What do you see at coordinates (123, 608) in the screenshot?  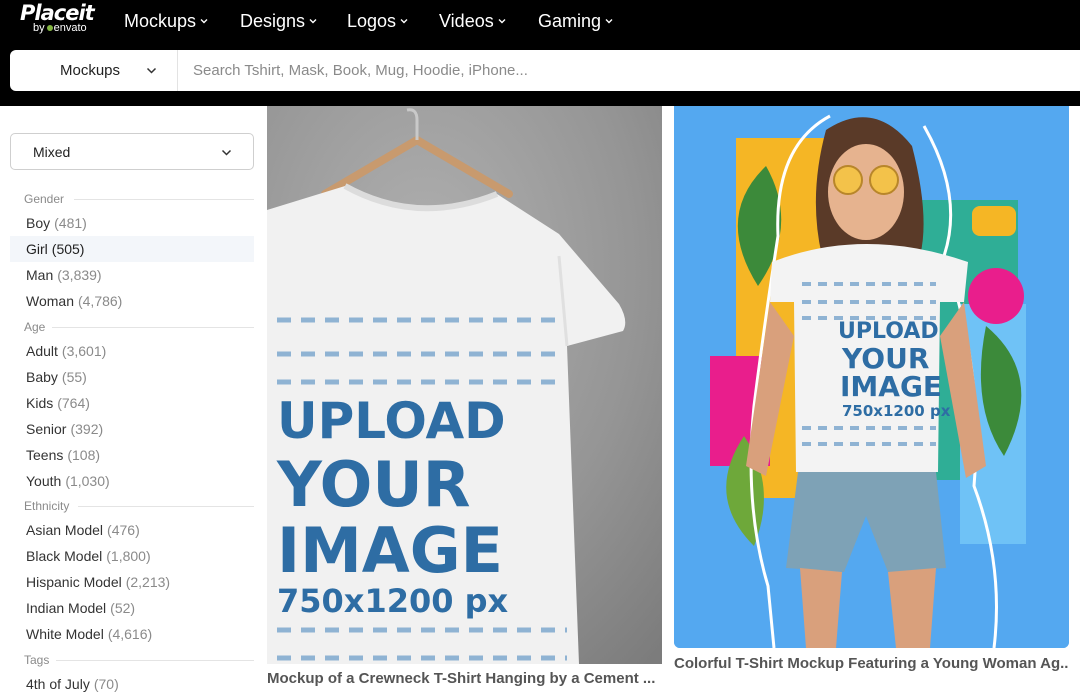 I see `filter-option-count: (52)` at bounding box center [123, 608].